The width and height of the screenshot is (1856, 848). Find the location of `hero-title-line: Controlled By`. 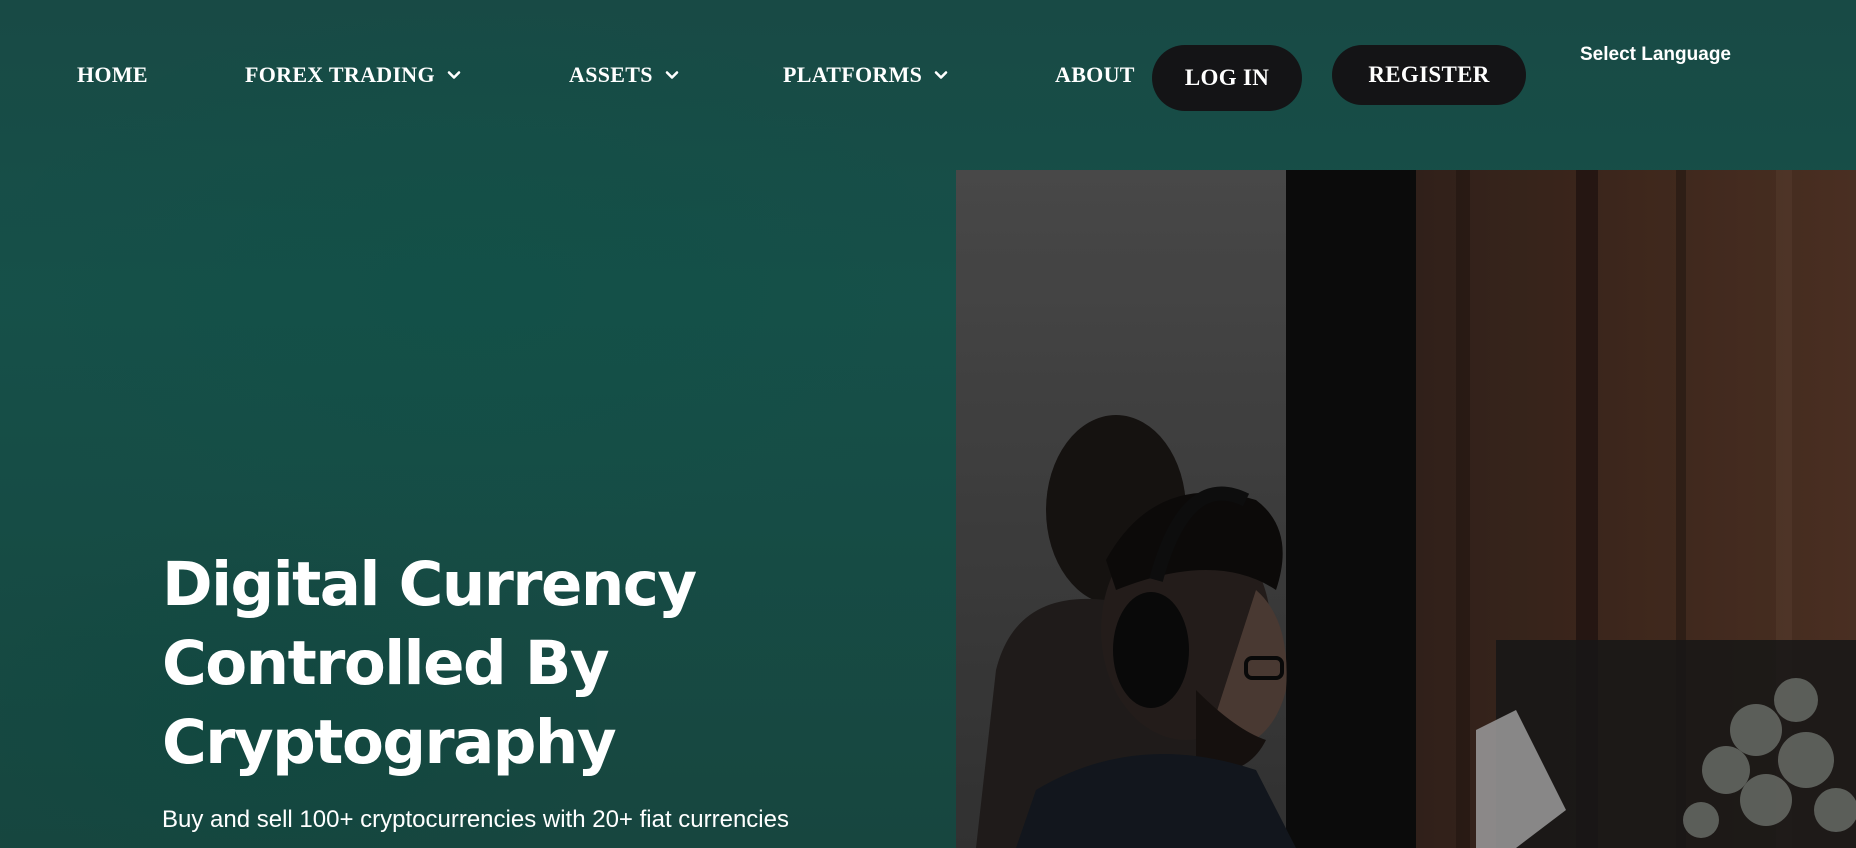

hero-title-line: Controlled By is located at coordinates (386, 663).